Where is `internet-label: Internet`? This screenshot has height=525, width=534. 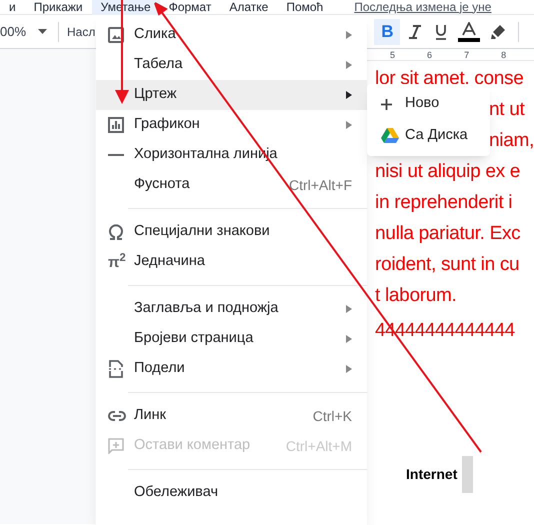 internet-label: Internet is located at coordinates (432, 474).